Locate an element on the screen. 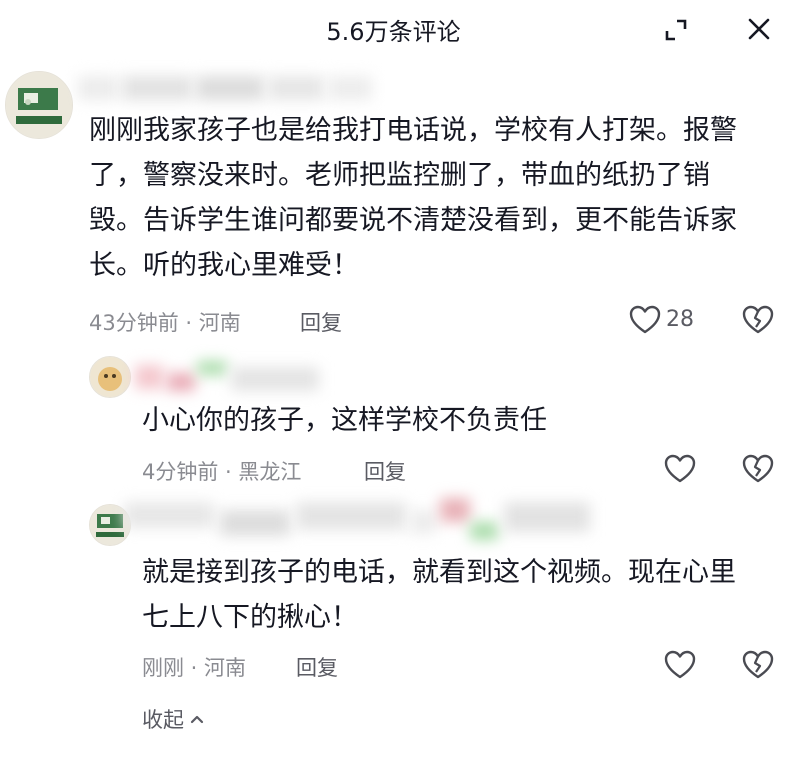 The height and width of the screenshot is (775, 787). reply-line: 七上八下的揪心！ is located at coordinates (250, 617).